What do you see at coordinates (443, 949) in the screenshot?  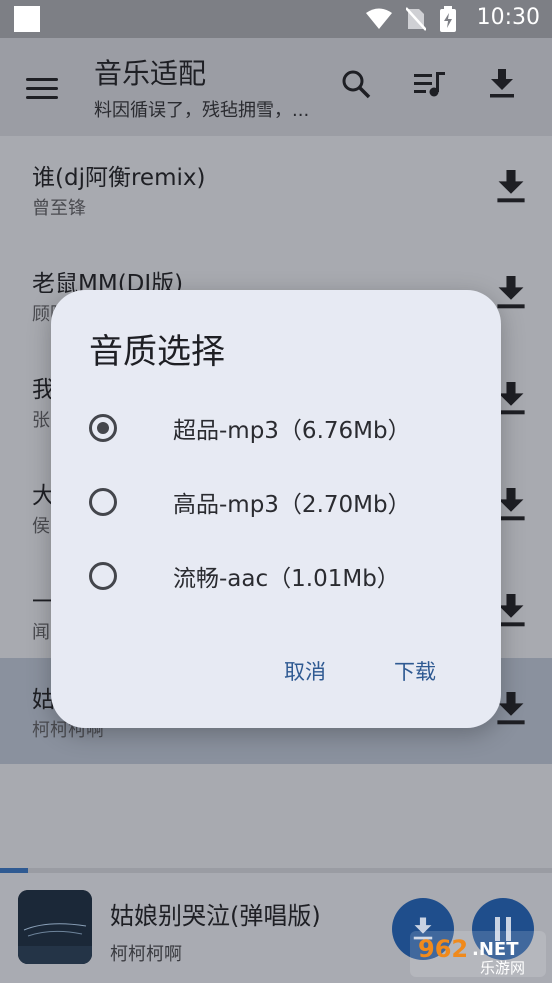 I see `svg-text: 962` at bounding box center [443, 949].